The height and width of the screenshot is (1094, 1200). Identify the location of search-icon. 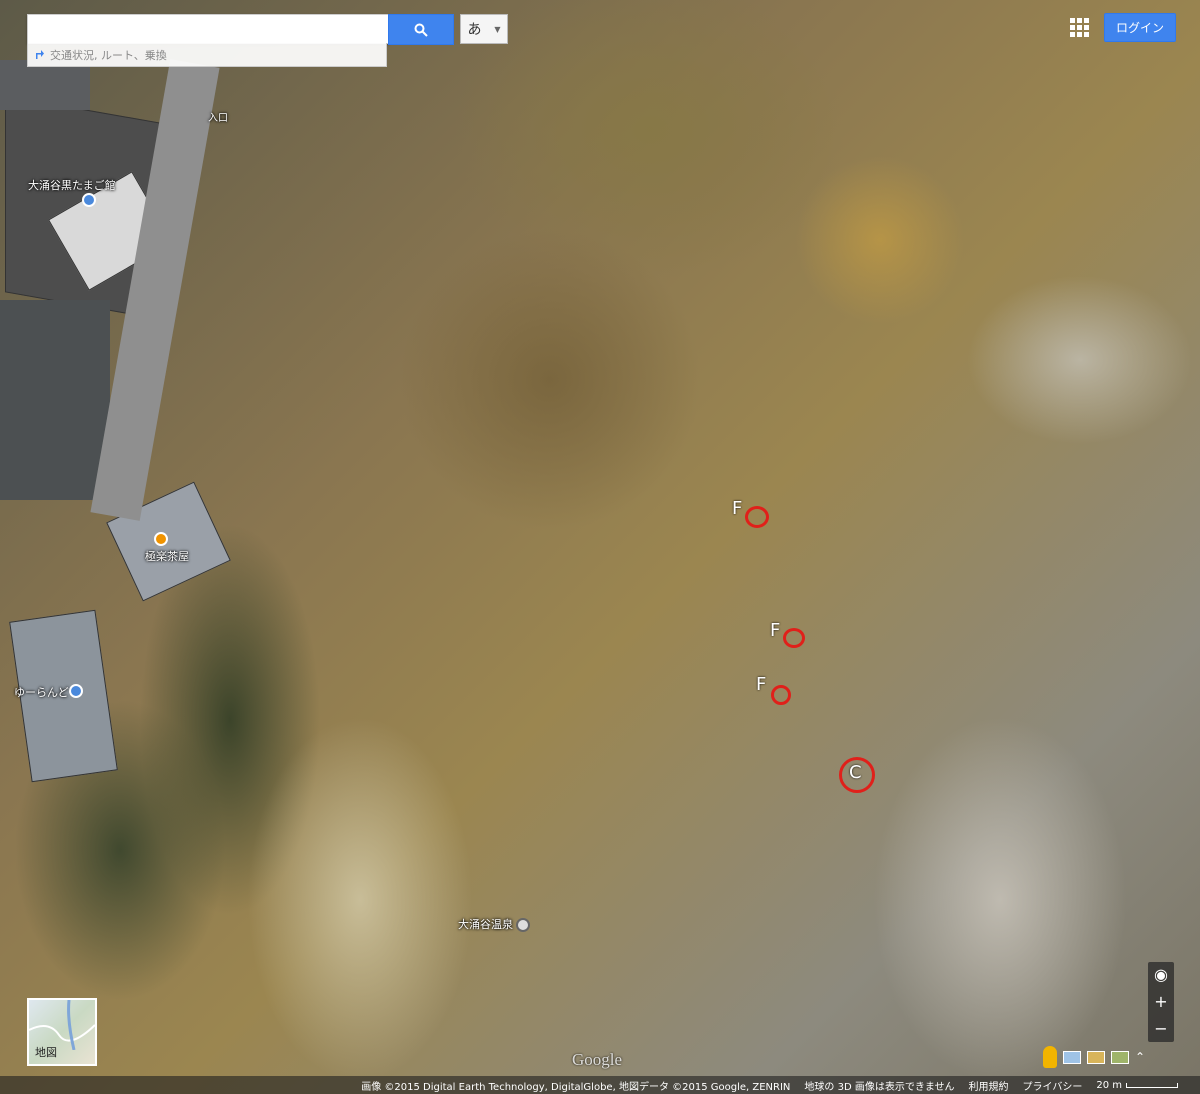
(421, 30).